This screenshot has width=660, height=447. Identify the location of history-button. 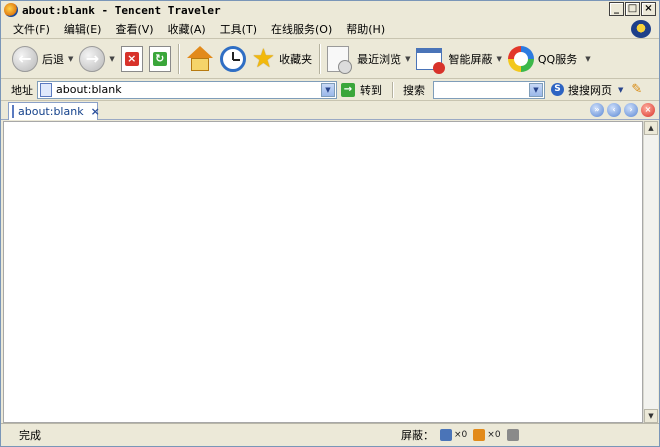
(233, 59).